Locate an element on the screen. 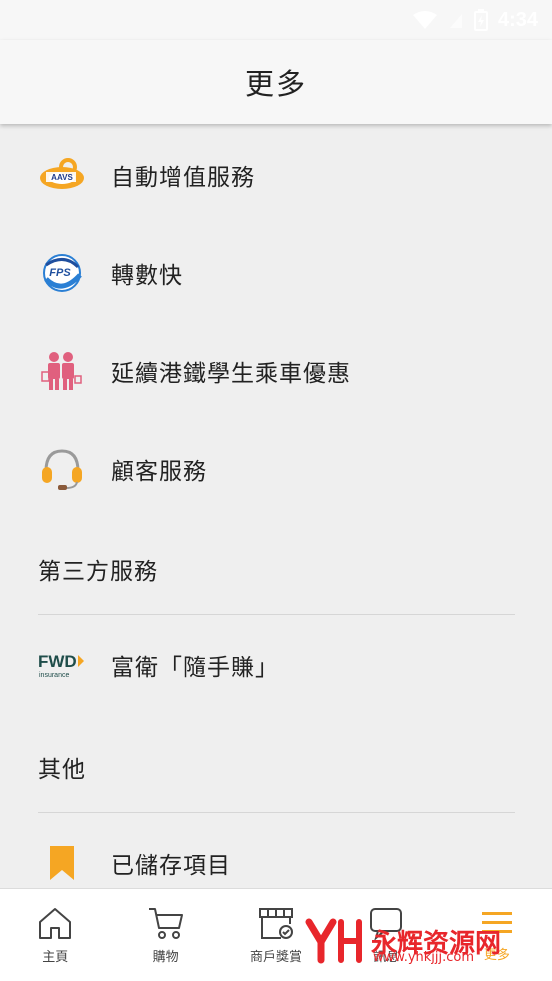  nav-more: 更多 is located at coordinates (497, 935).